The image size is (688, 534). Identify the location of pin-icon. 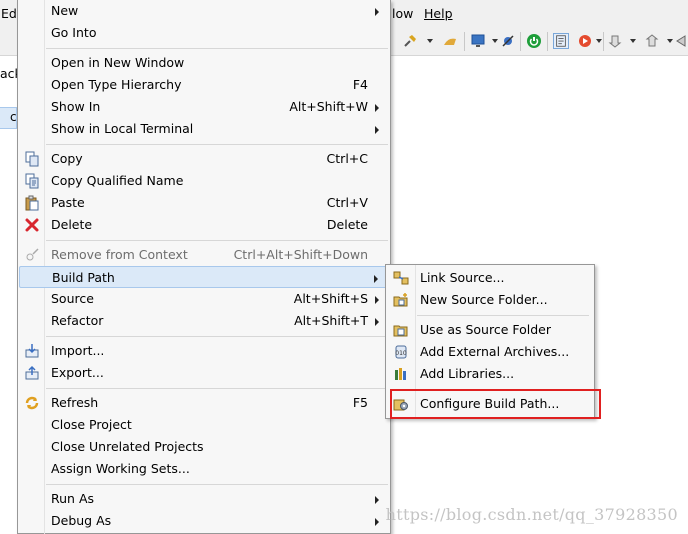
(410, 41).